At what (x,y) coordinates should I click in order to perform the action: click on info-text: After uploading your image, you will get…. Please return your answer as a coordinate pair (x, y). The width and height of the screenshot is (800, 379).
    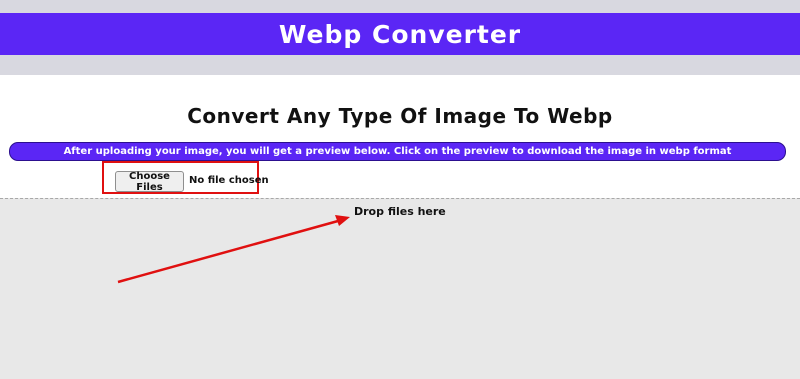
    Looking at the image, I should click on (397, 151).